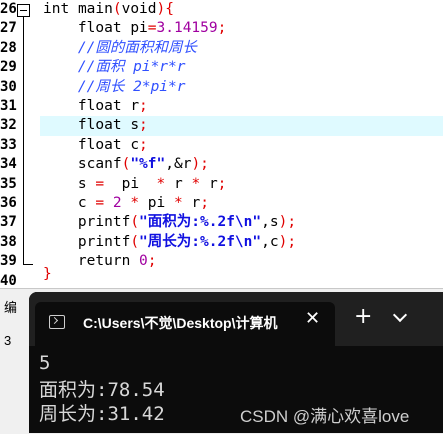 Image resolution: width=443 pixels, height=434 pixels. What do you see at coordinates (148, 164) in the screenshot?
I see `string-literal: "%f"` at bounding box center [148, 164].